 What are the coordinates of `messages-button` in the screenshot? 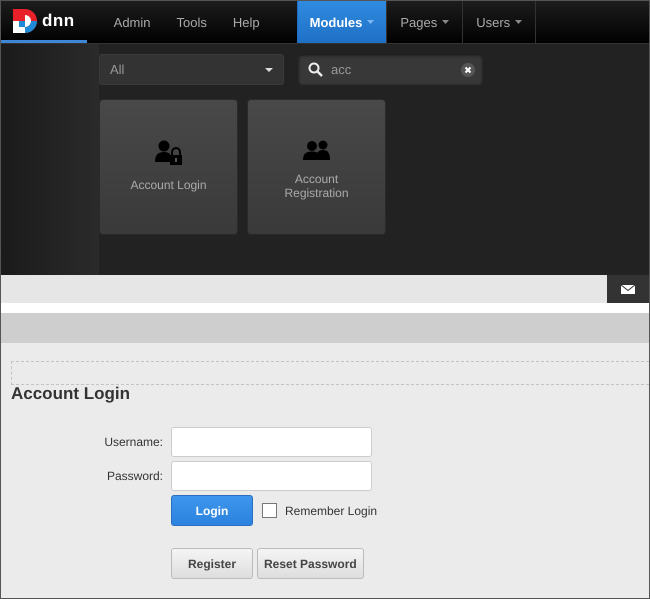 It's located at (628, 289).